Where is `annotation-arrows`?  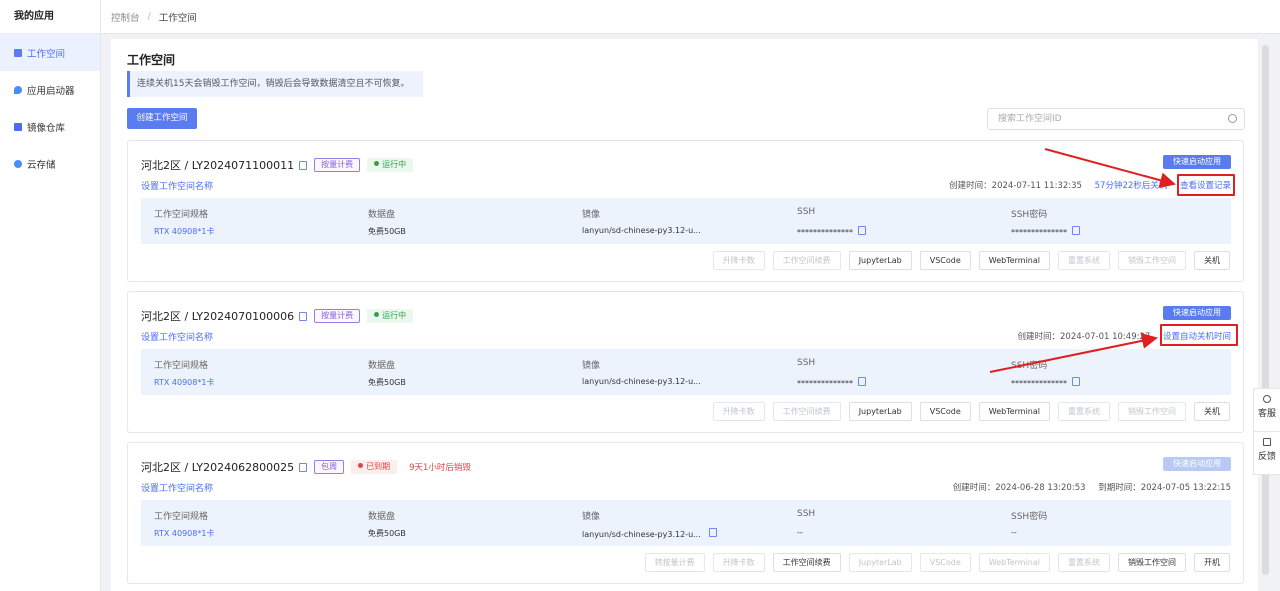
annotation-arrows is located at coordinates (1082, 260).